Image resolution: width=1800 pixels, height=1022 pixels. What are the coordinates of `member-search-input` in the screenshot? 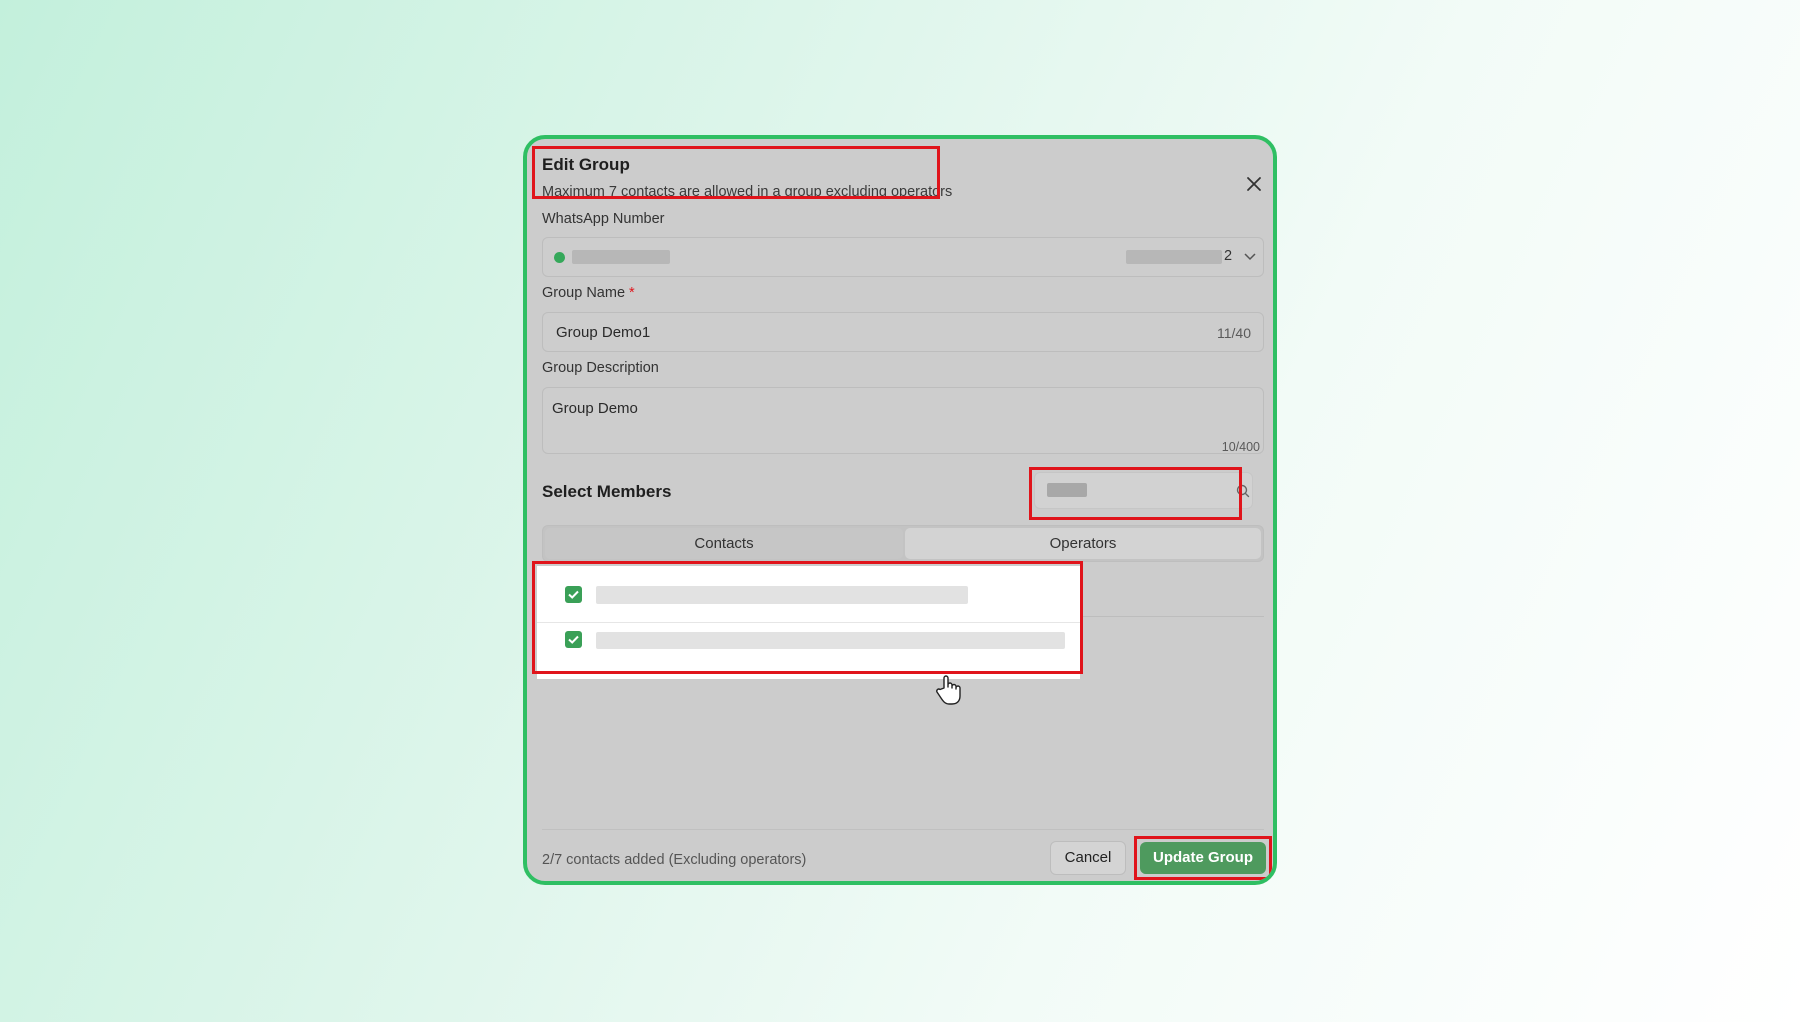 It's located at (1143, 490).